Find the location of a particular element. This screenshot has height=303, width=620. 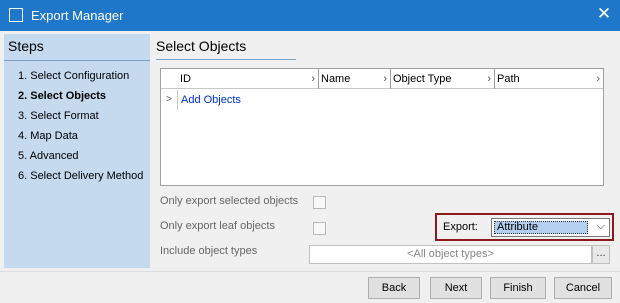

grid-header: ID › Name › Object Type › Path › is located at coordinates (382, 79).